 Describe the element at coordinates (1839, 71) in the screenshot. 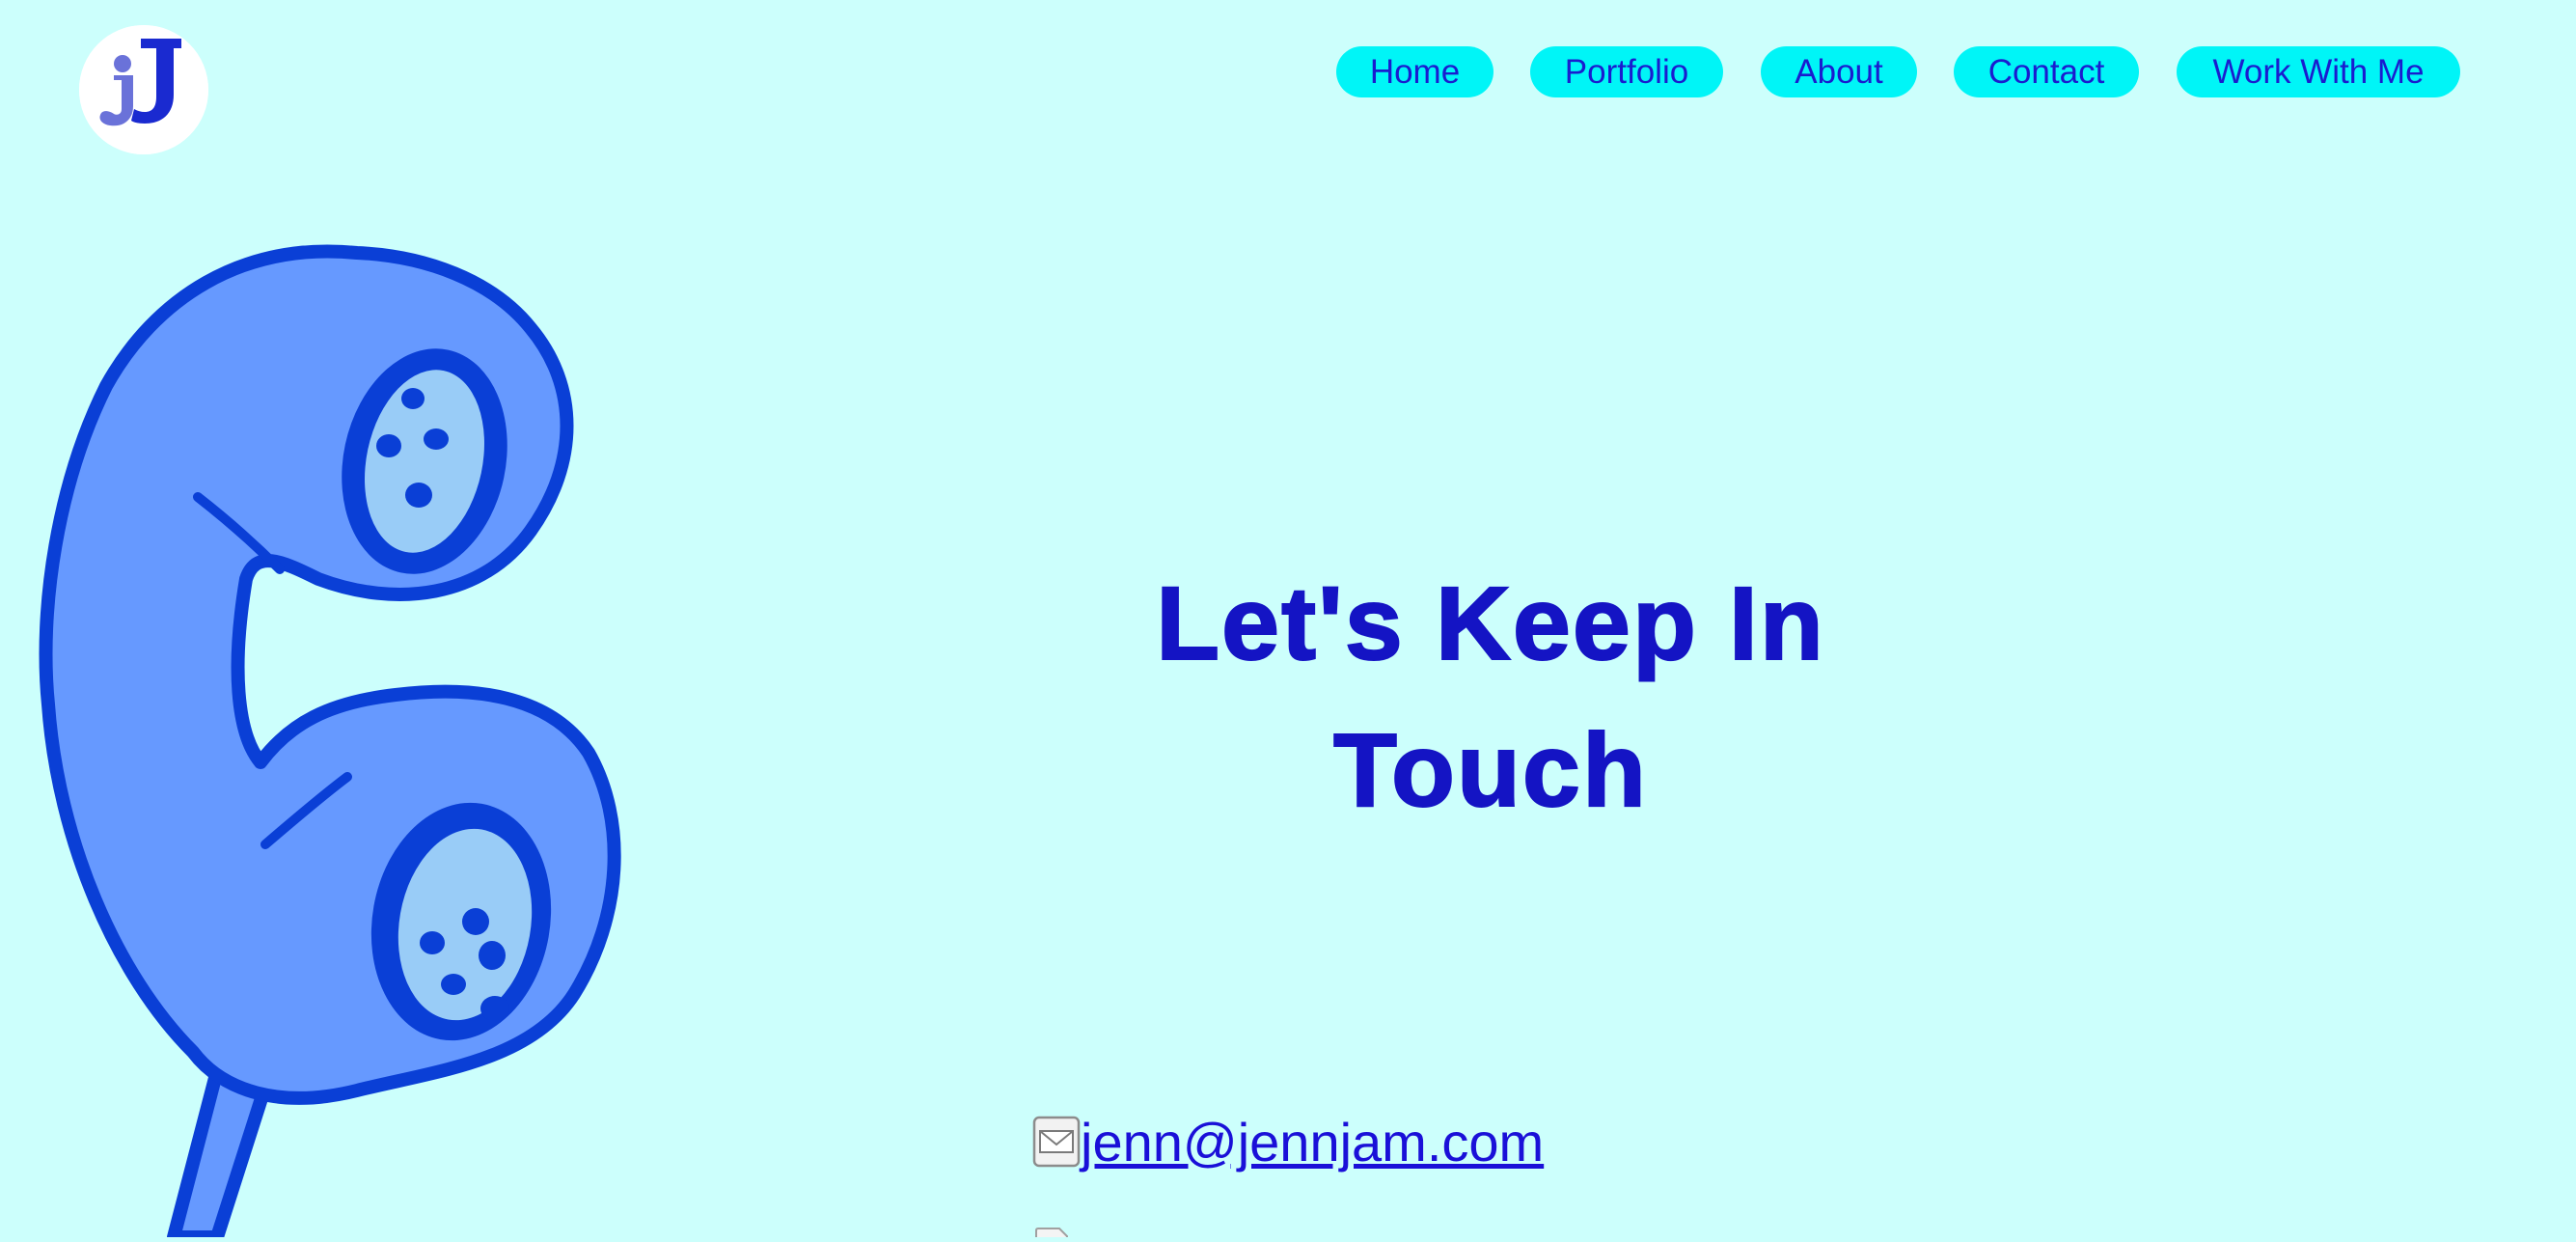

I see `nav-about-link: About` at that location.